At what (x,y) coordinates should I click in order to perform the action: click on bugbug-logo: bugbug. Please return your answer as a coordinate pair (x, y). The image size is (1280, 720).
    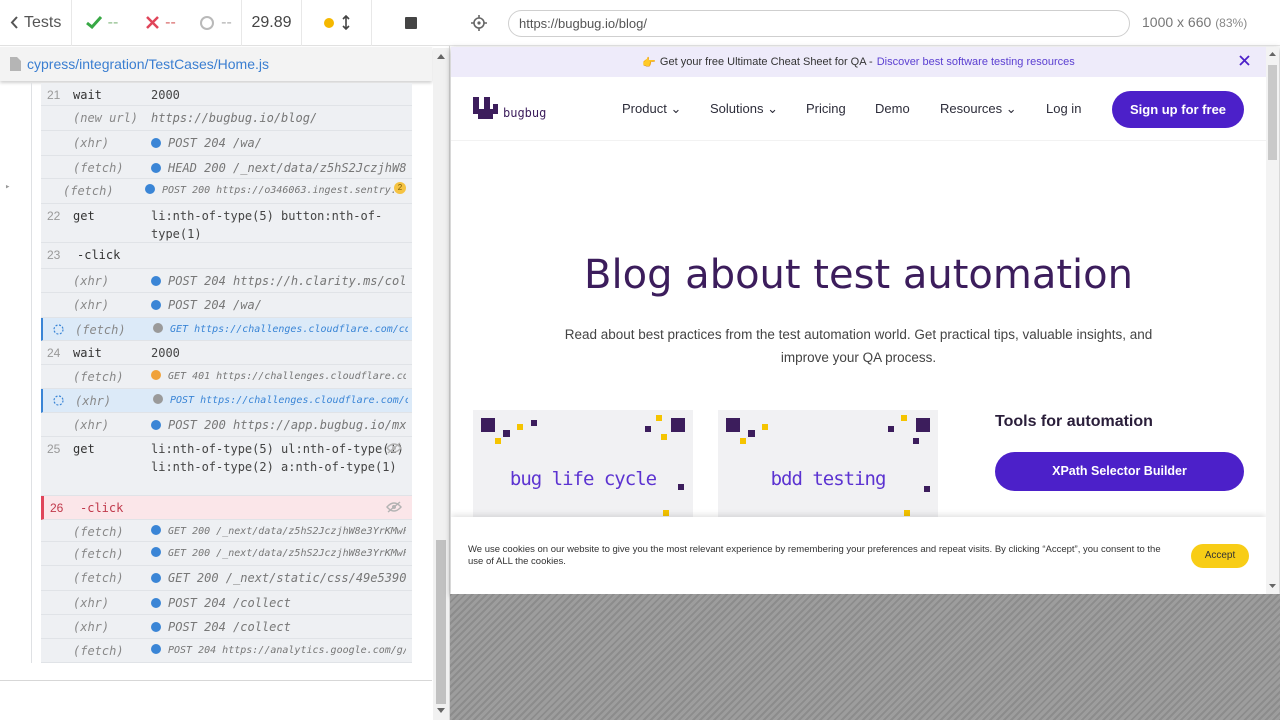
    Looking at the image, I should click on (517, 111).